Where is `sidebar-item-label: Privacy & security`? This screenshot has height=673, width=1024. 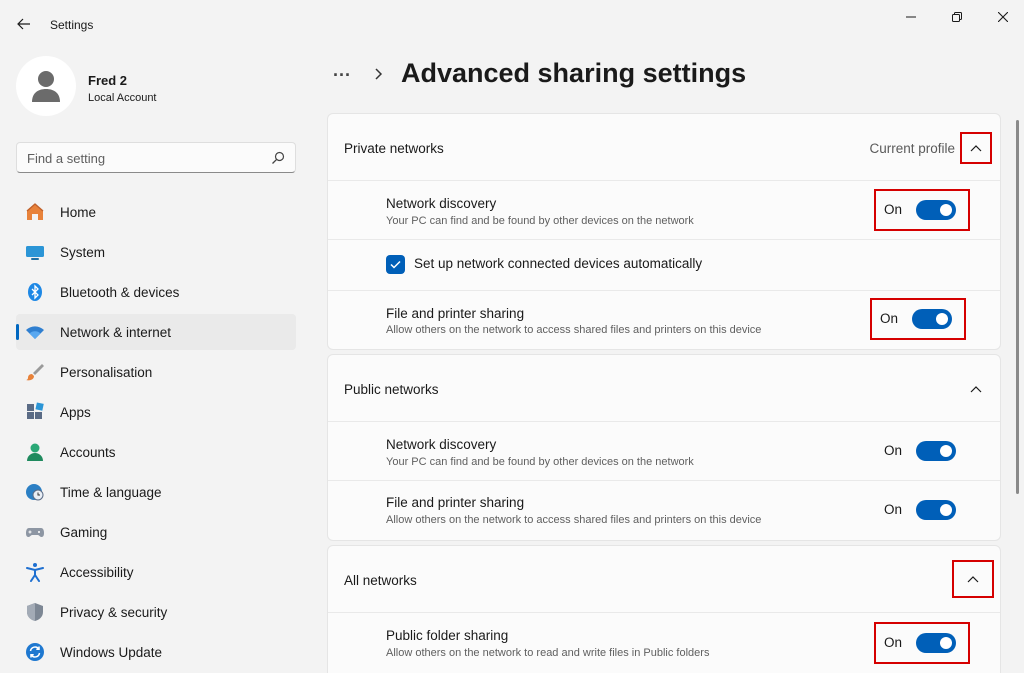 sidebar-item-label: Privacy & security is located at coordinates (114, 612).